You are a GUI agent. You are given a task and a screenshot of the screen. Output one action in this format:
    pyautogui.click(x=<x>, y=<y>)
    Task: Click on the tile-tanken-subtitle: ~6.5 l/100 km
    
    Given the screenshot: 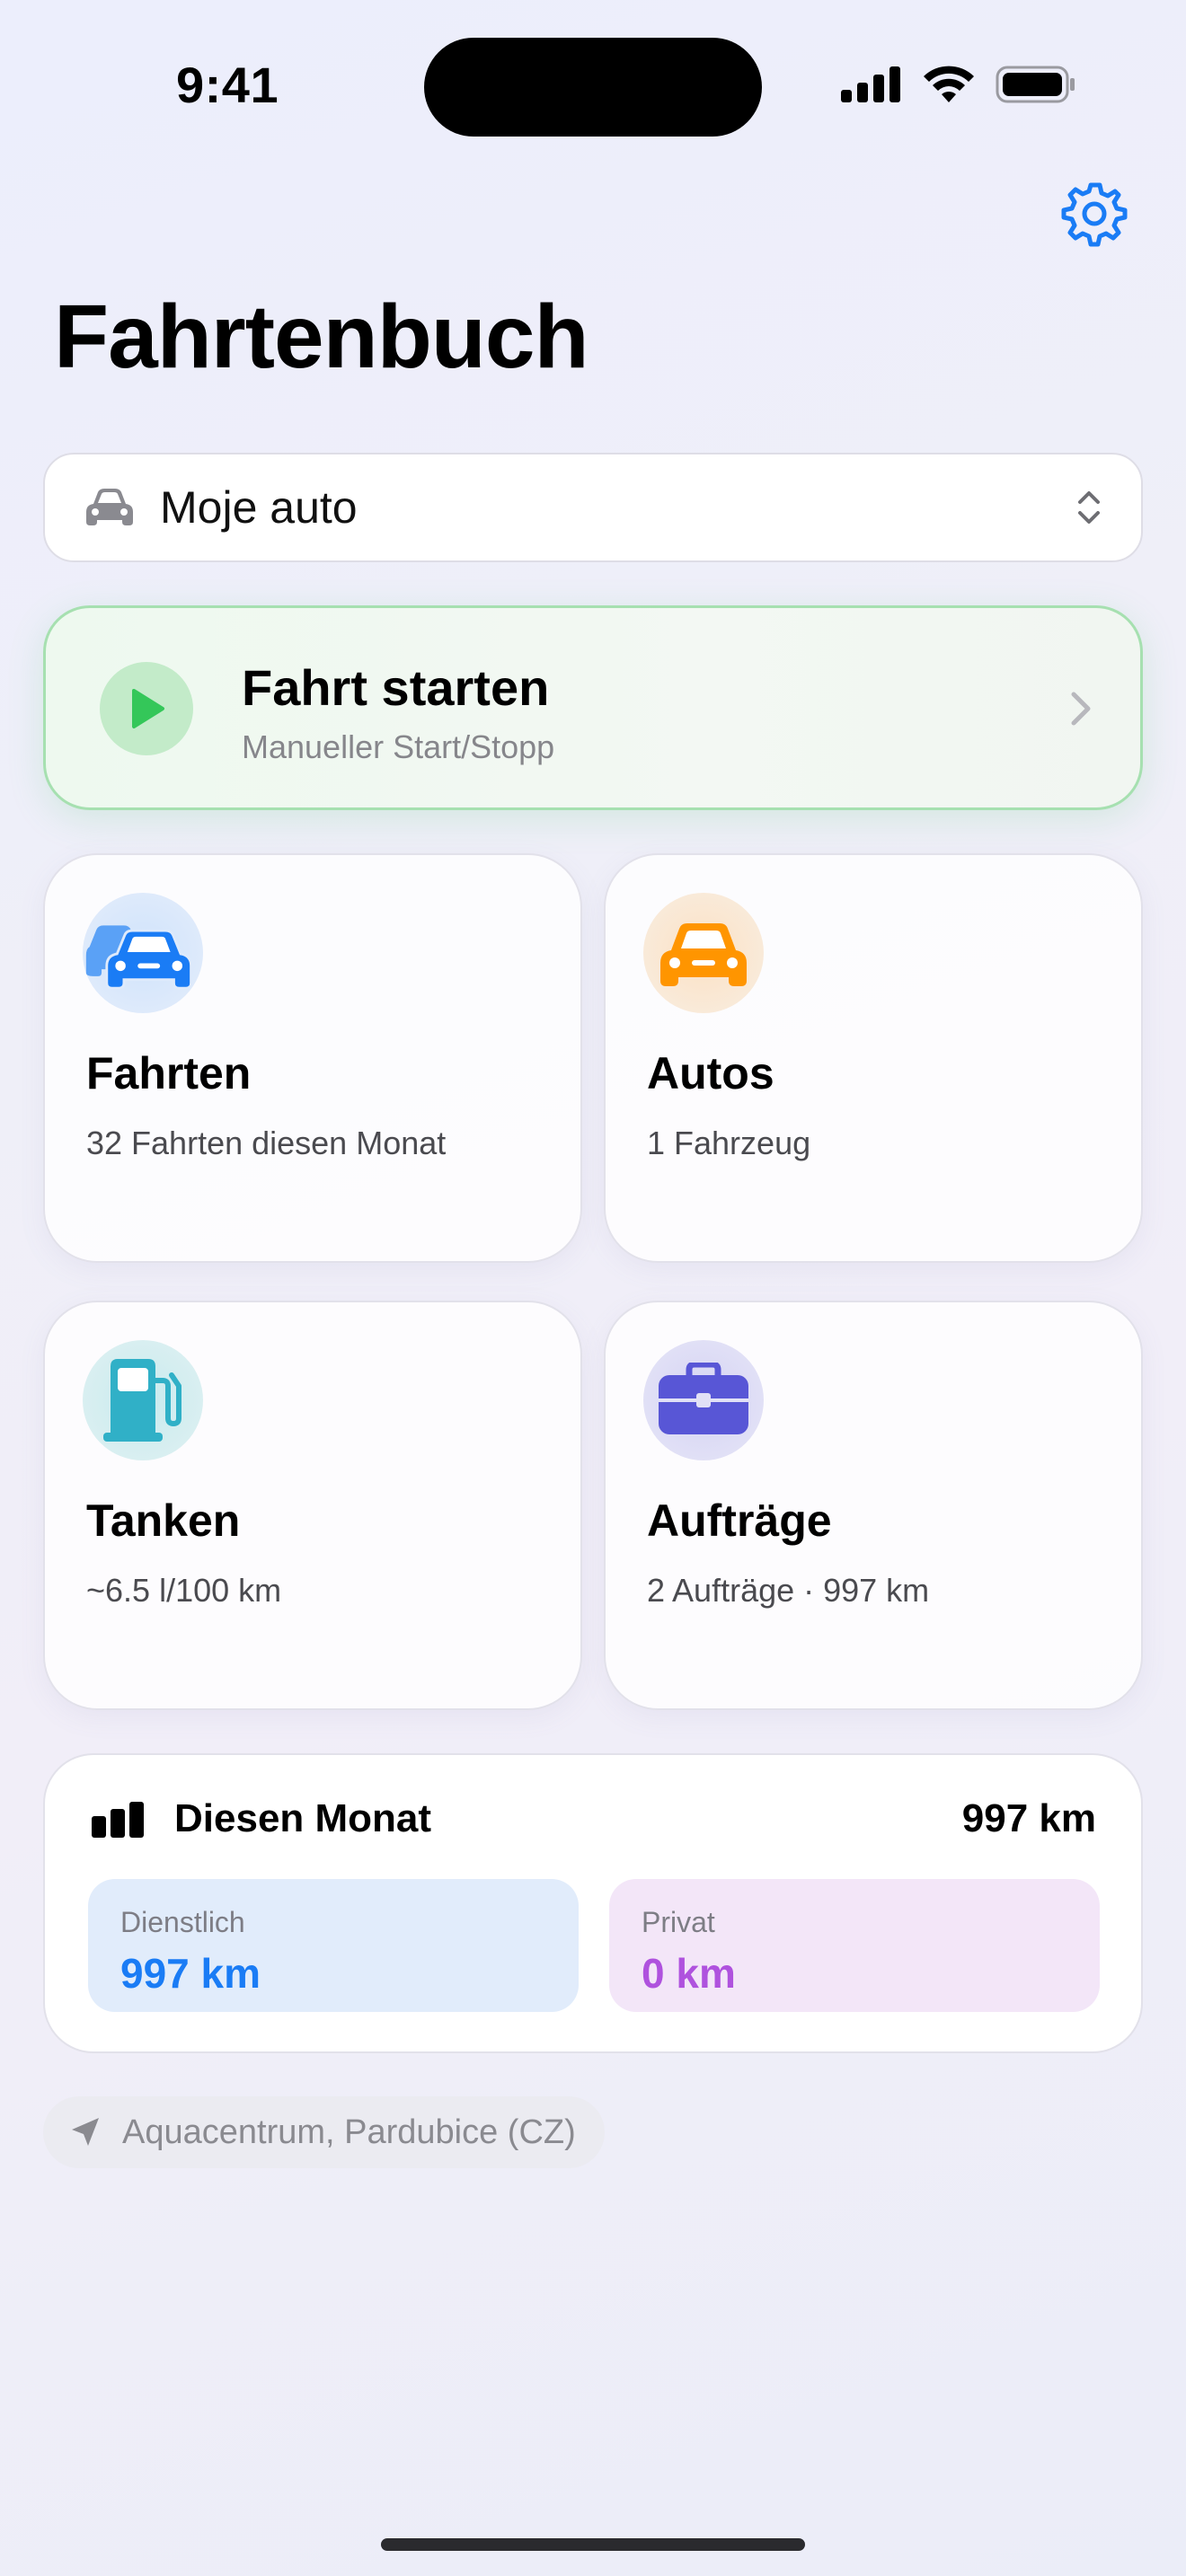 What is the action you would take?
    pyautogui.click(x=184, y=1590)
    